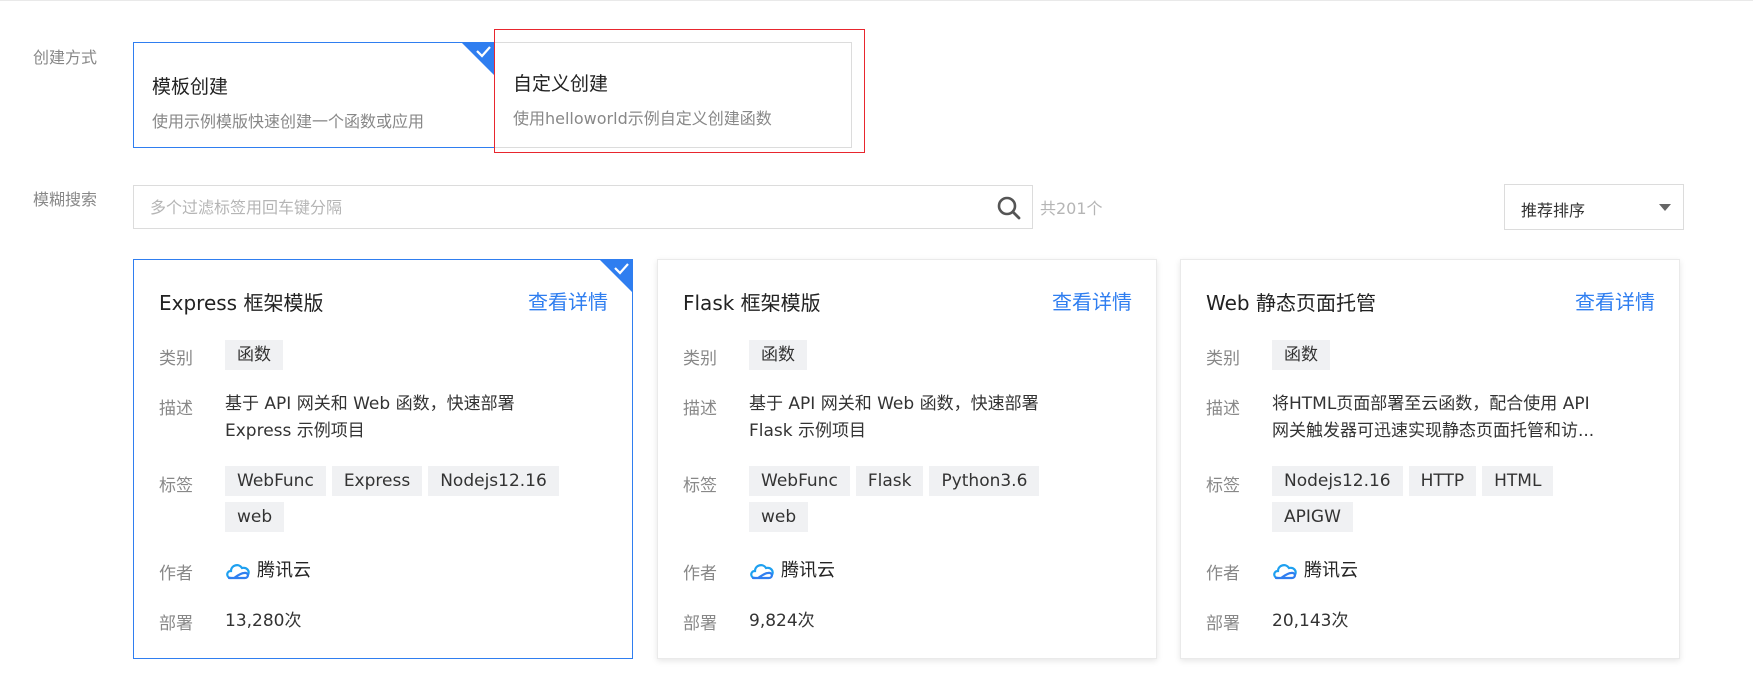 Image resolution: width=1753 pixels, height=678 pixels. Describe the element at coordinates (1462, 502) in the screenshot. I see `tag-list: Nodejs12.16 HTTP HTML APIGW` at that location.